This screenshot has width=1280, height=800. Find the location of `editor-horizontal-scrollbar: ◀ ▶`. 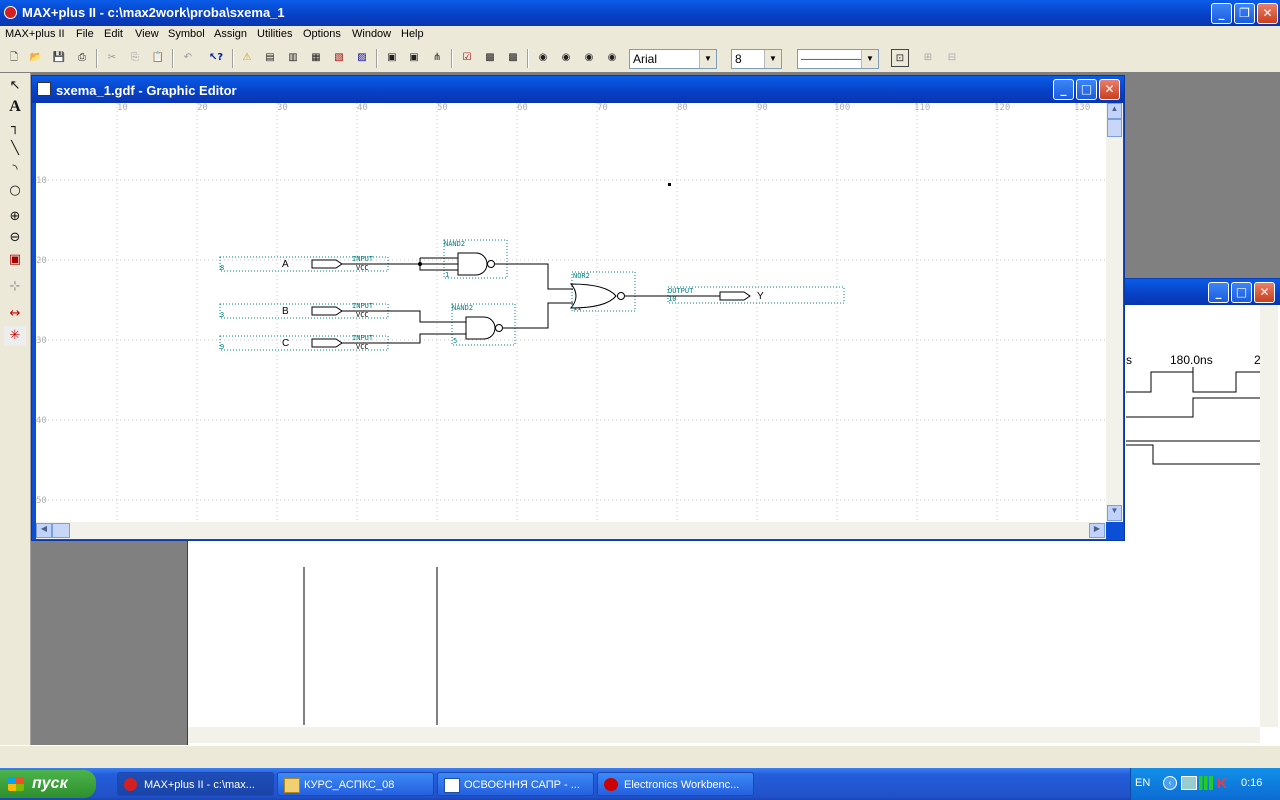

editor-horizontal-scrollbar: ◀ ▶ is located at coordinates (571, 530).